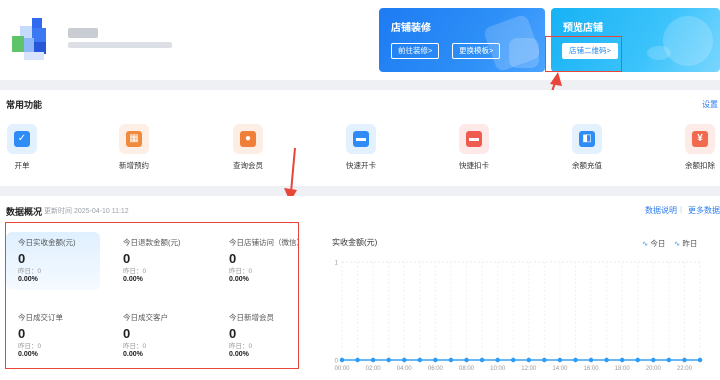 The width and height of the screenshot is (720, 380). I want to click on card-icon: ▬, so click(361, 139).